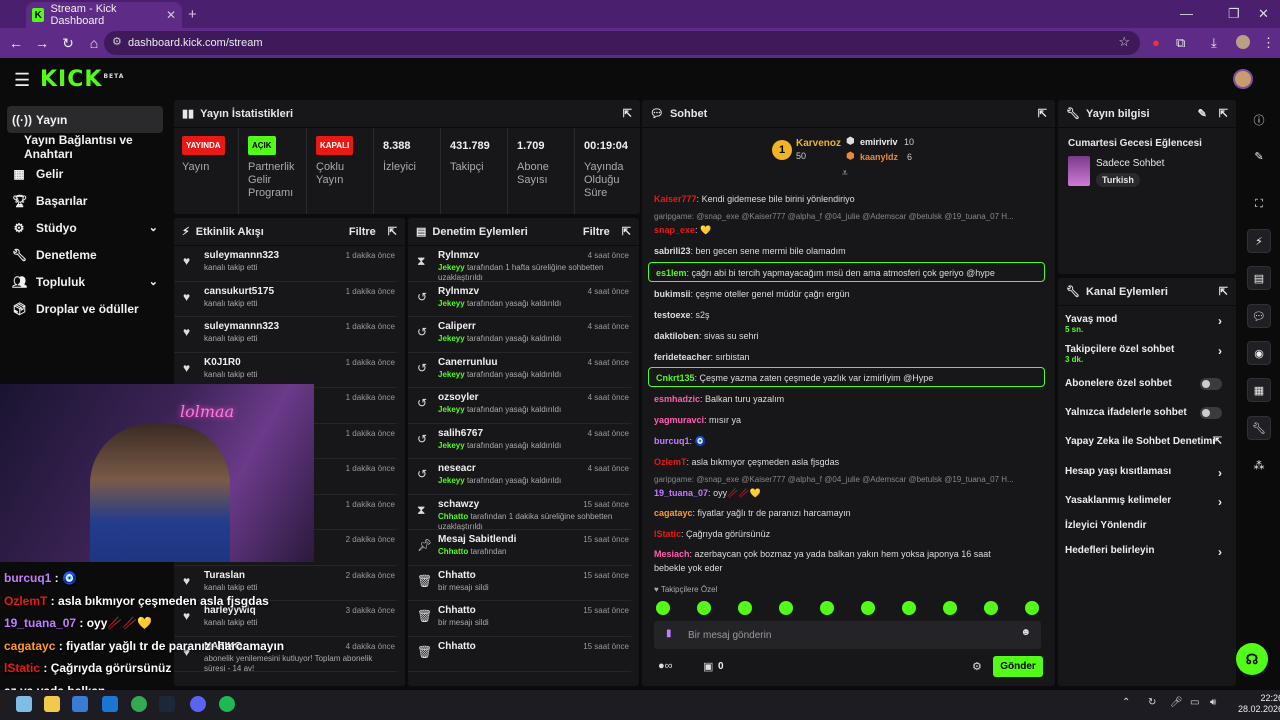 This screenshot has height=720, width=1280. Describe the element at coordinates (1259, 353) in the screenshot. I see `broadcast-icon: ◉` at that location.